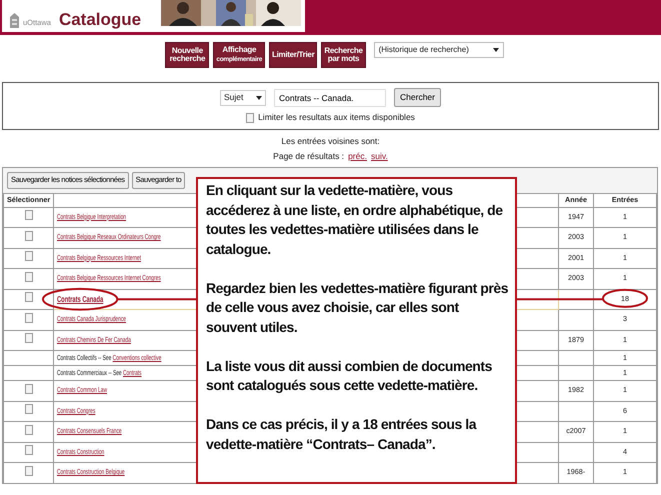  What do you see at coordinates (293, 55) in the screenshot?
I see `toolbar-button: Limiter/Trier` at bounding box center [293, 55].